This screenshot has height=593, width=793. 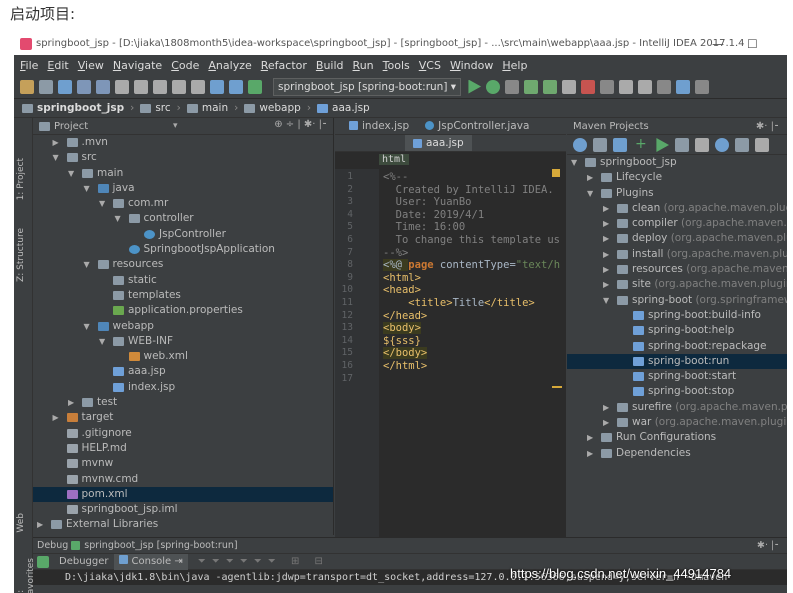 I want to click on maven-tree-item: ▶ surefire (org.apache.maven.plugins., so click(x=677, y=407).